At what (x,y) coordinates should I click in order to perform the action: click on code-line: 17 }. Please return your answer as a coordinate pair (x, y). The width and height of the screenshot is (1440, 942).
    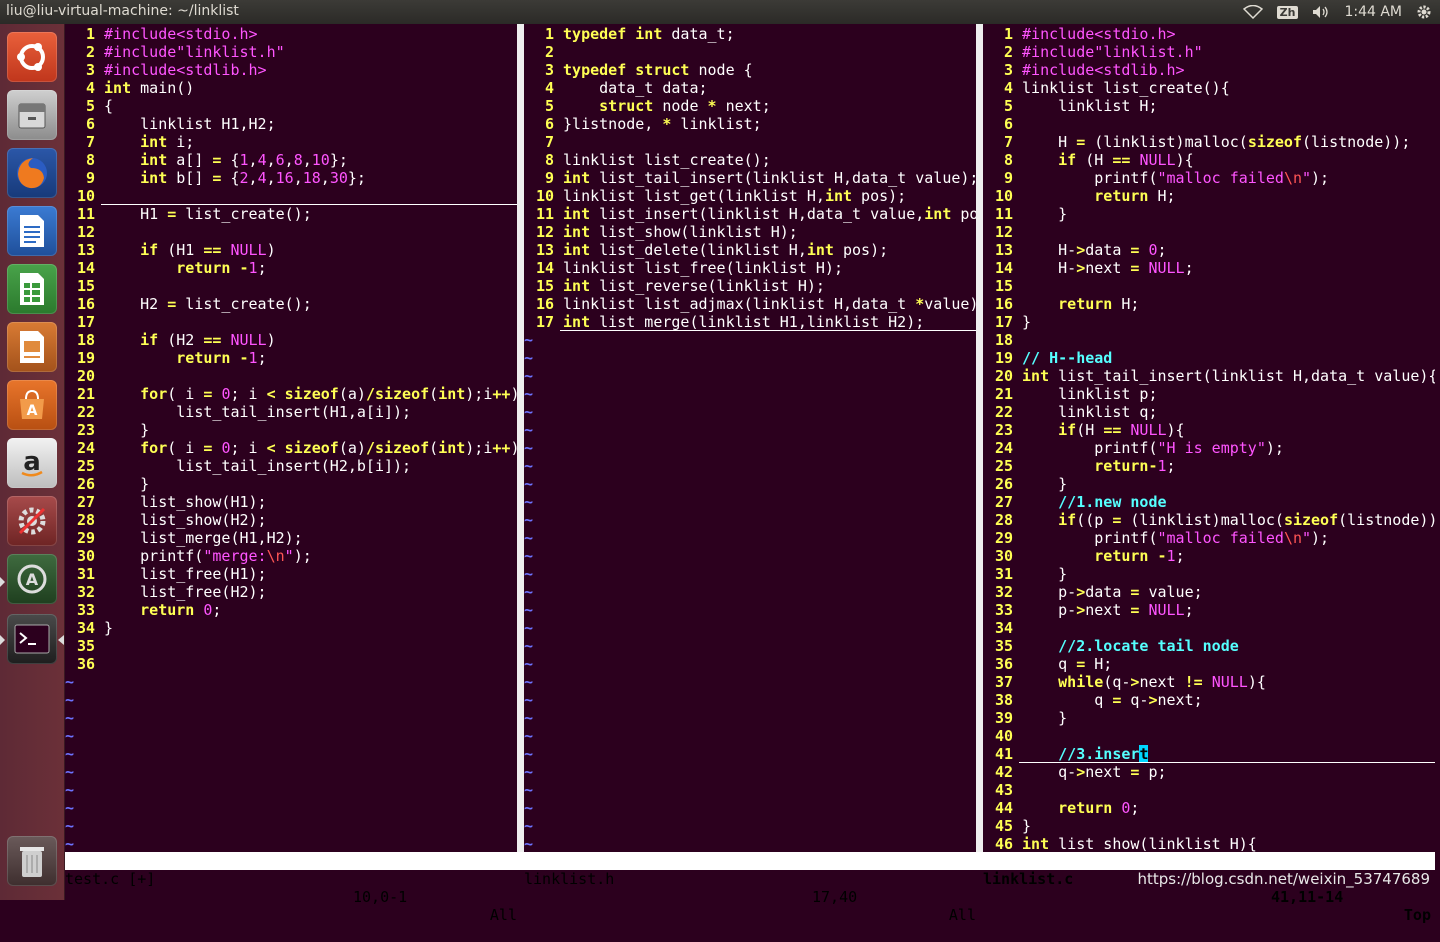
    Looking at the image, I should click on (1209, 322).